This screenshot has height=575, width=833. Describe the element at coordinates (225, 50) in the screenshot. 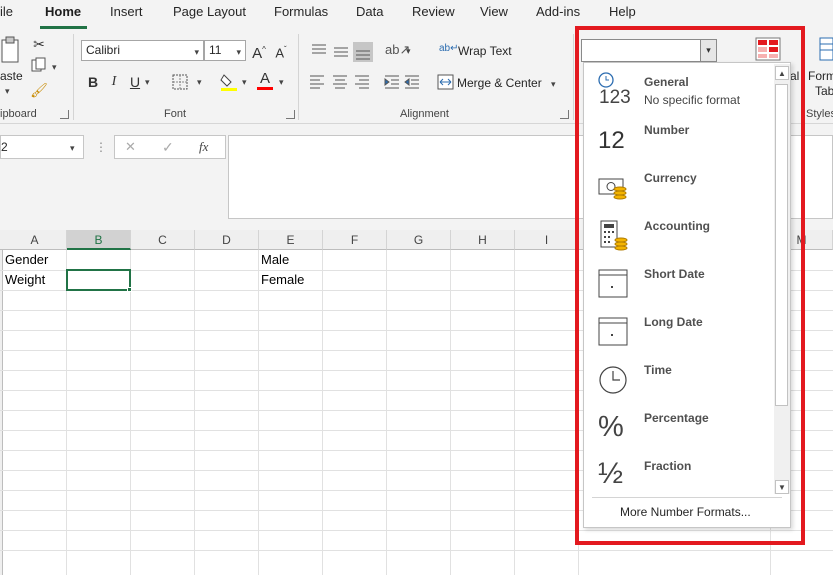

I see `font-size-input: 11 ▾` at that location.